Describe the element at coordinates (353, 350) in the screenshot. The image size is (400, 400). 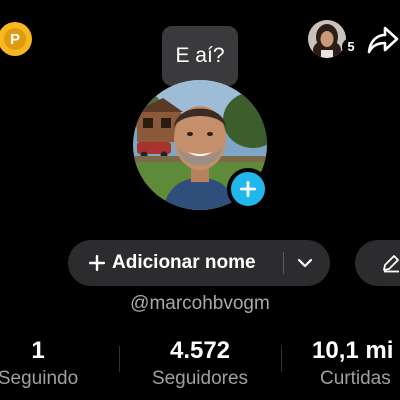
I see `stat-likes-value: 10,1 mi` at that location.